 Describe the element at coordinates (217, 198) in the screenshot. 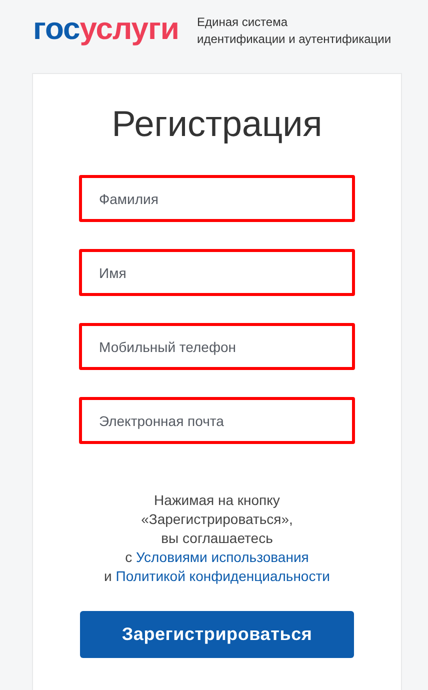

I see `input-field: Фамилия` at that location.